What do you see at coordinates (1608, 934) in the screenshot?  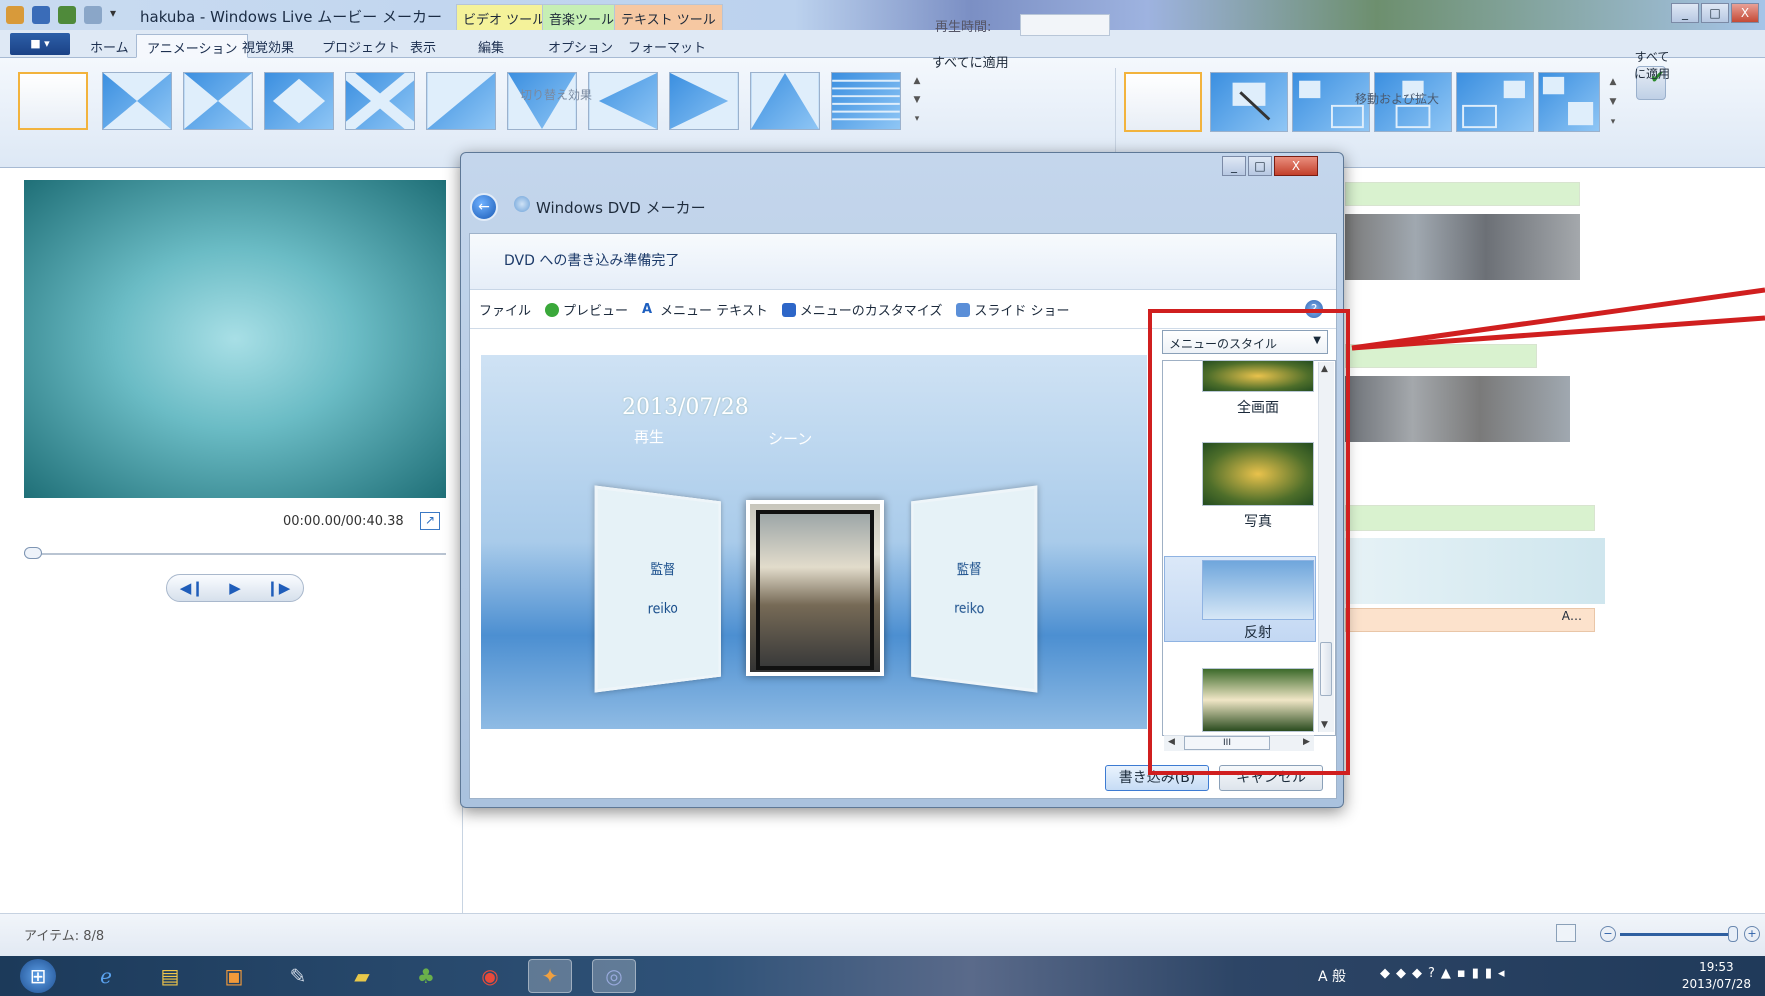 I see `zoom-out-icon: −` at bounding box center [1608, 934].